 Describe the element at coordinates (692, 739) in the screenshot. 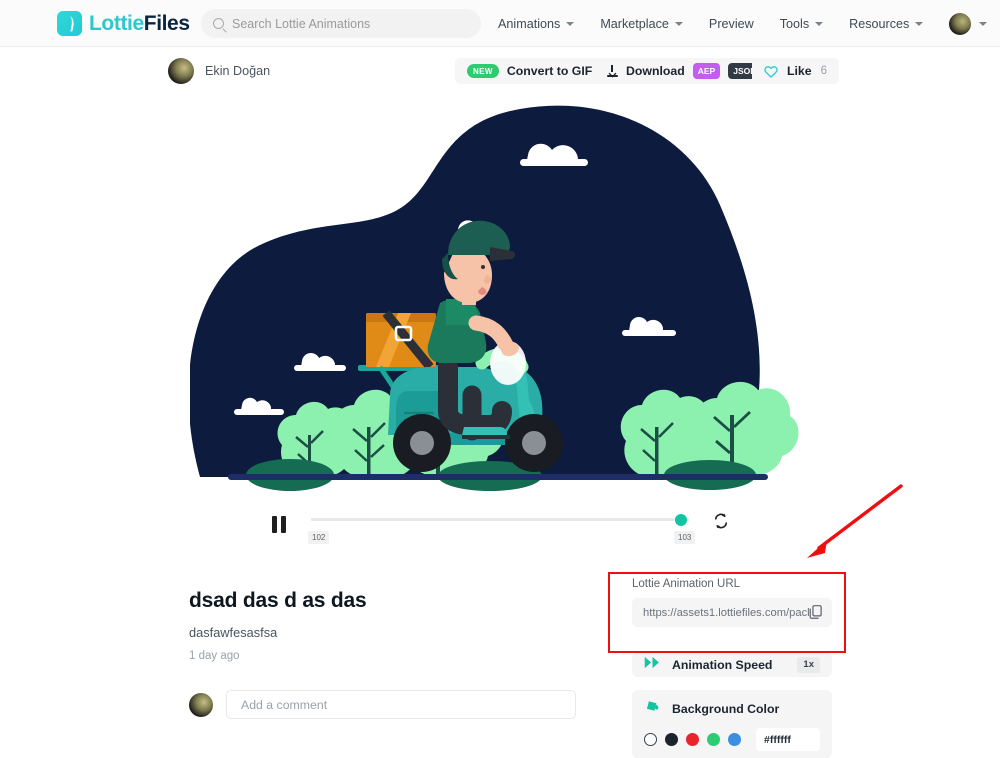

I see `swatch-red` at that location.